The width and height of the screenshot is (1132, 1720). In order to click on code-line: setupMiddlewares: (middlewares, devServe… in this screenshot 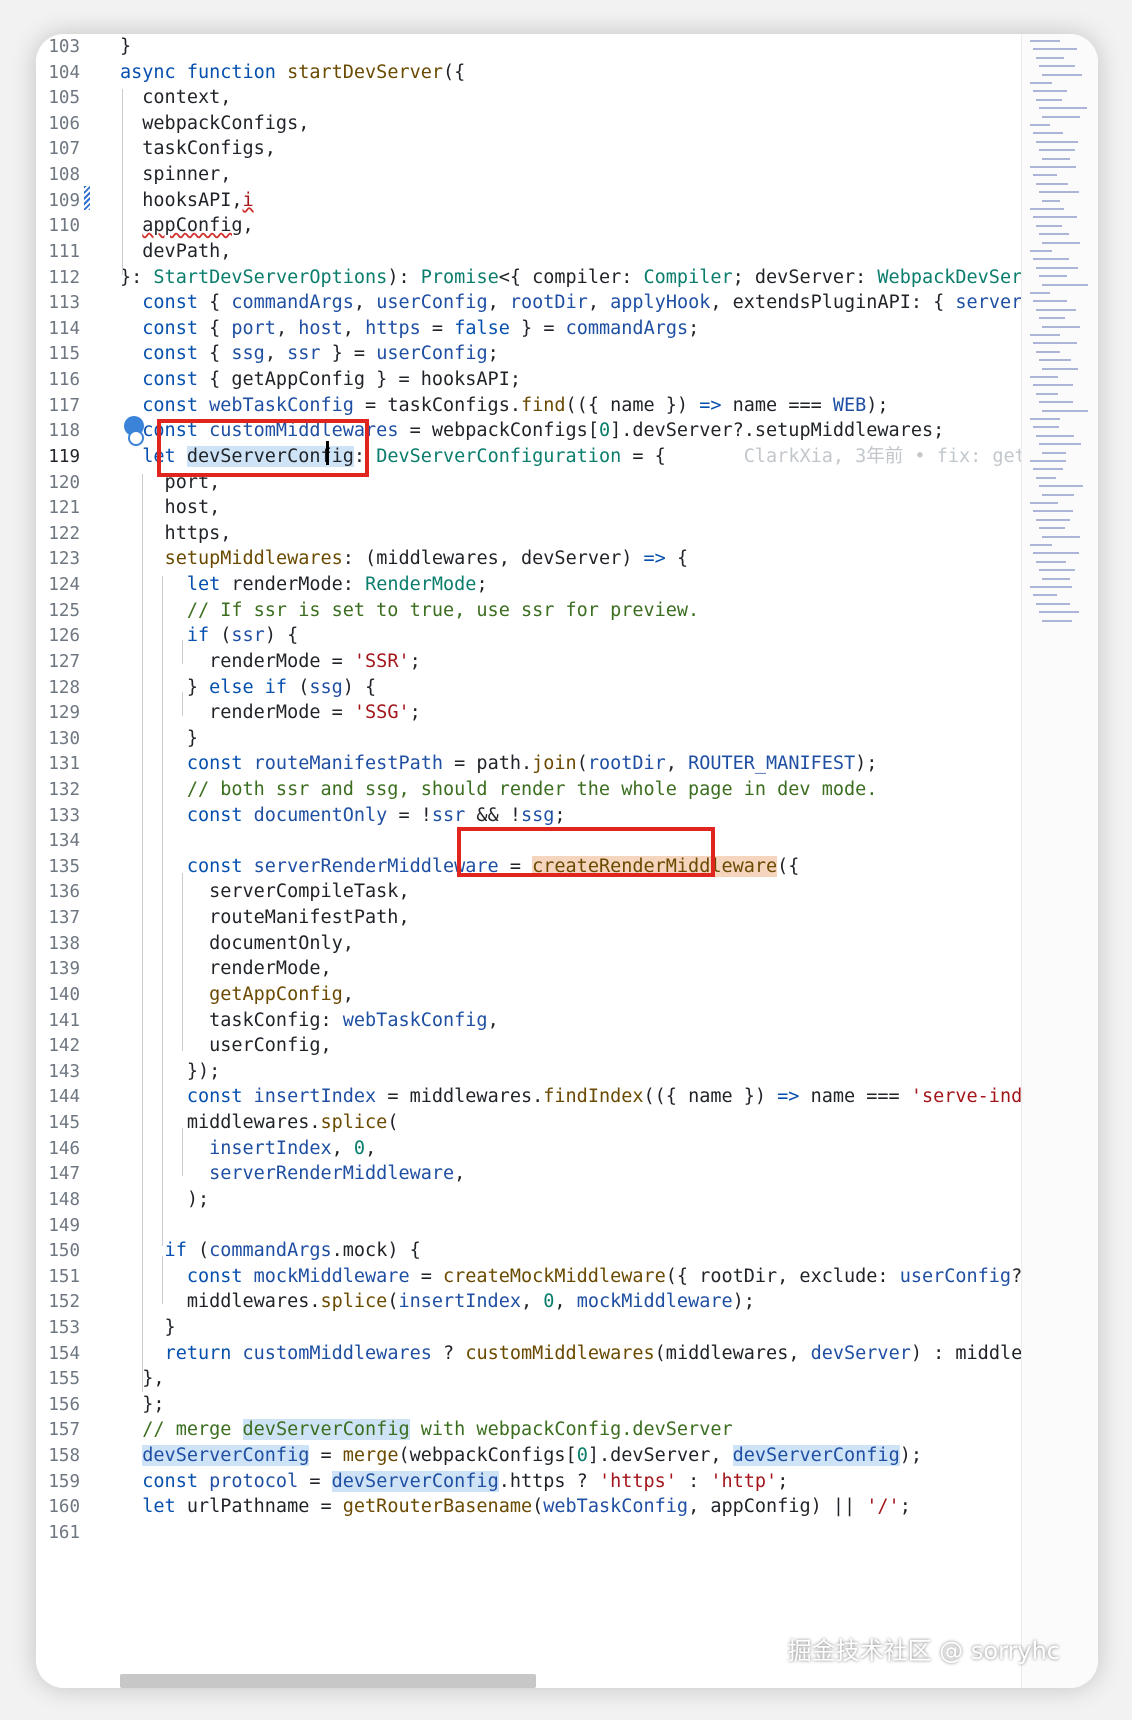, I will do `click(404, 559)`.